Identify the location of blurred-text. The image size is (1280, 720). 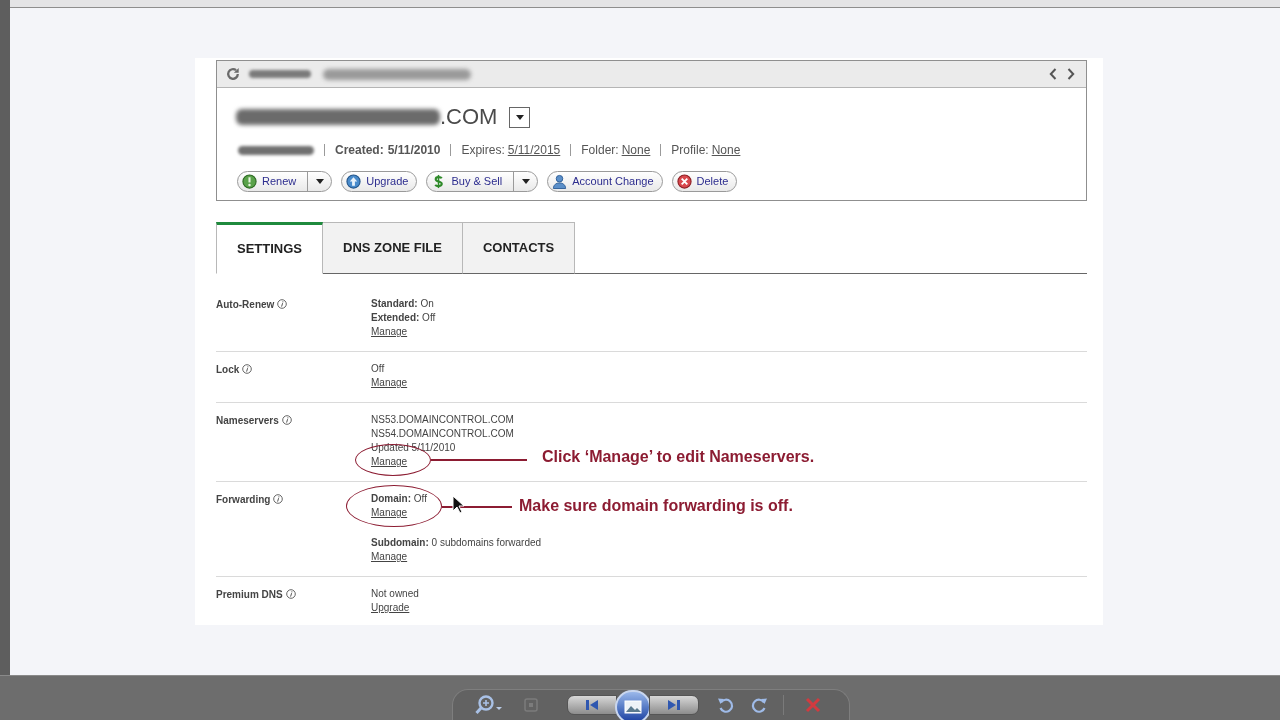
(280, 74).